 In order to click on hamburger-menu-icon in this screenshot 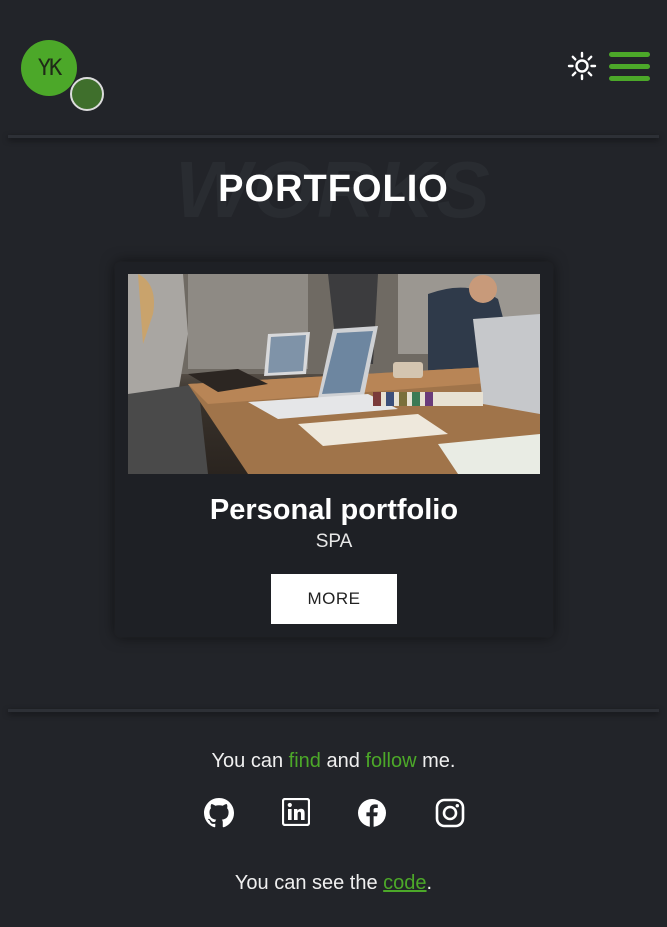, I will do `click(630, 67)`.